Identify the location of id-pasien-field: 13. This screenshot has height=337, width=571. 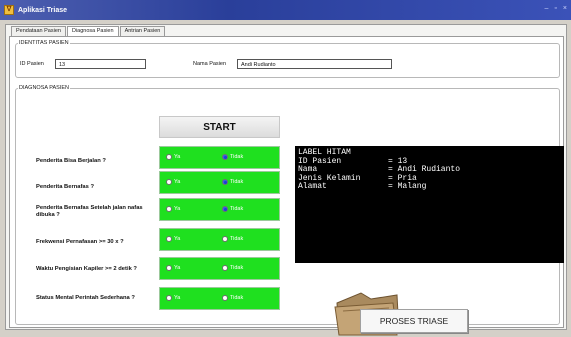
(100, 64).